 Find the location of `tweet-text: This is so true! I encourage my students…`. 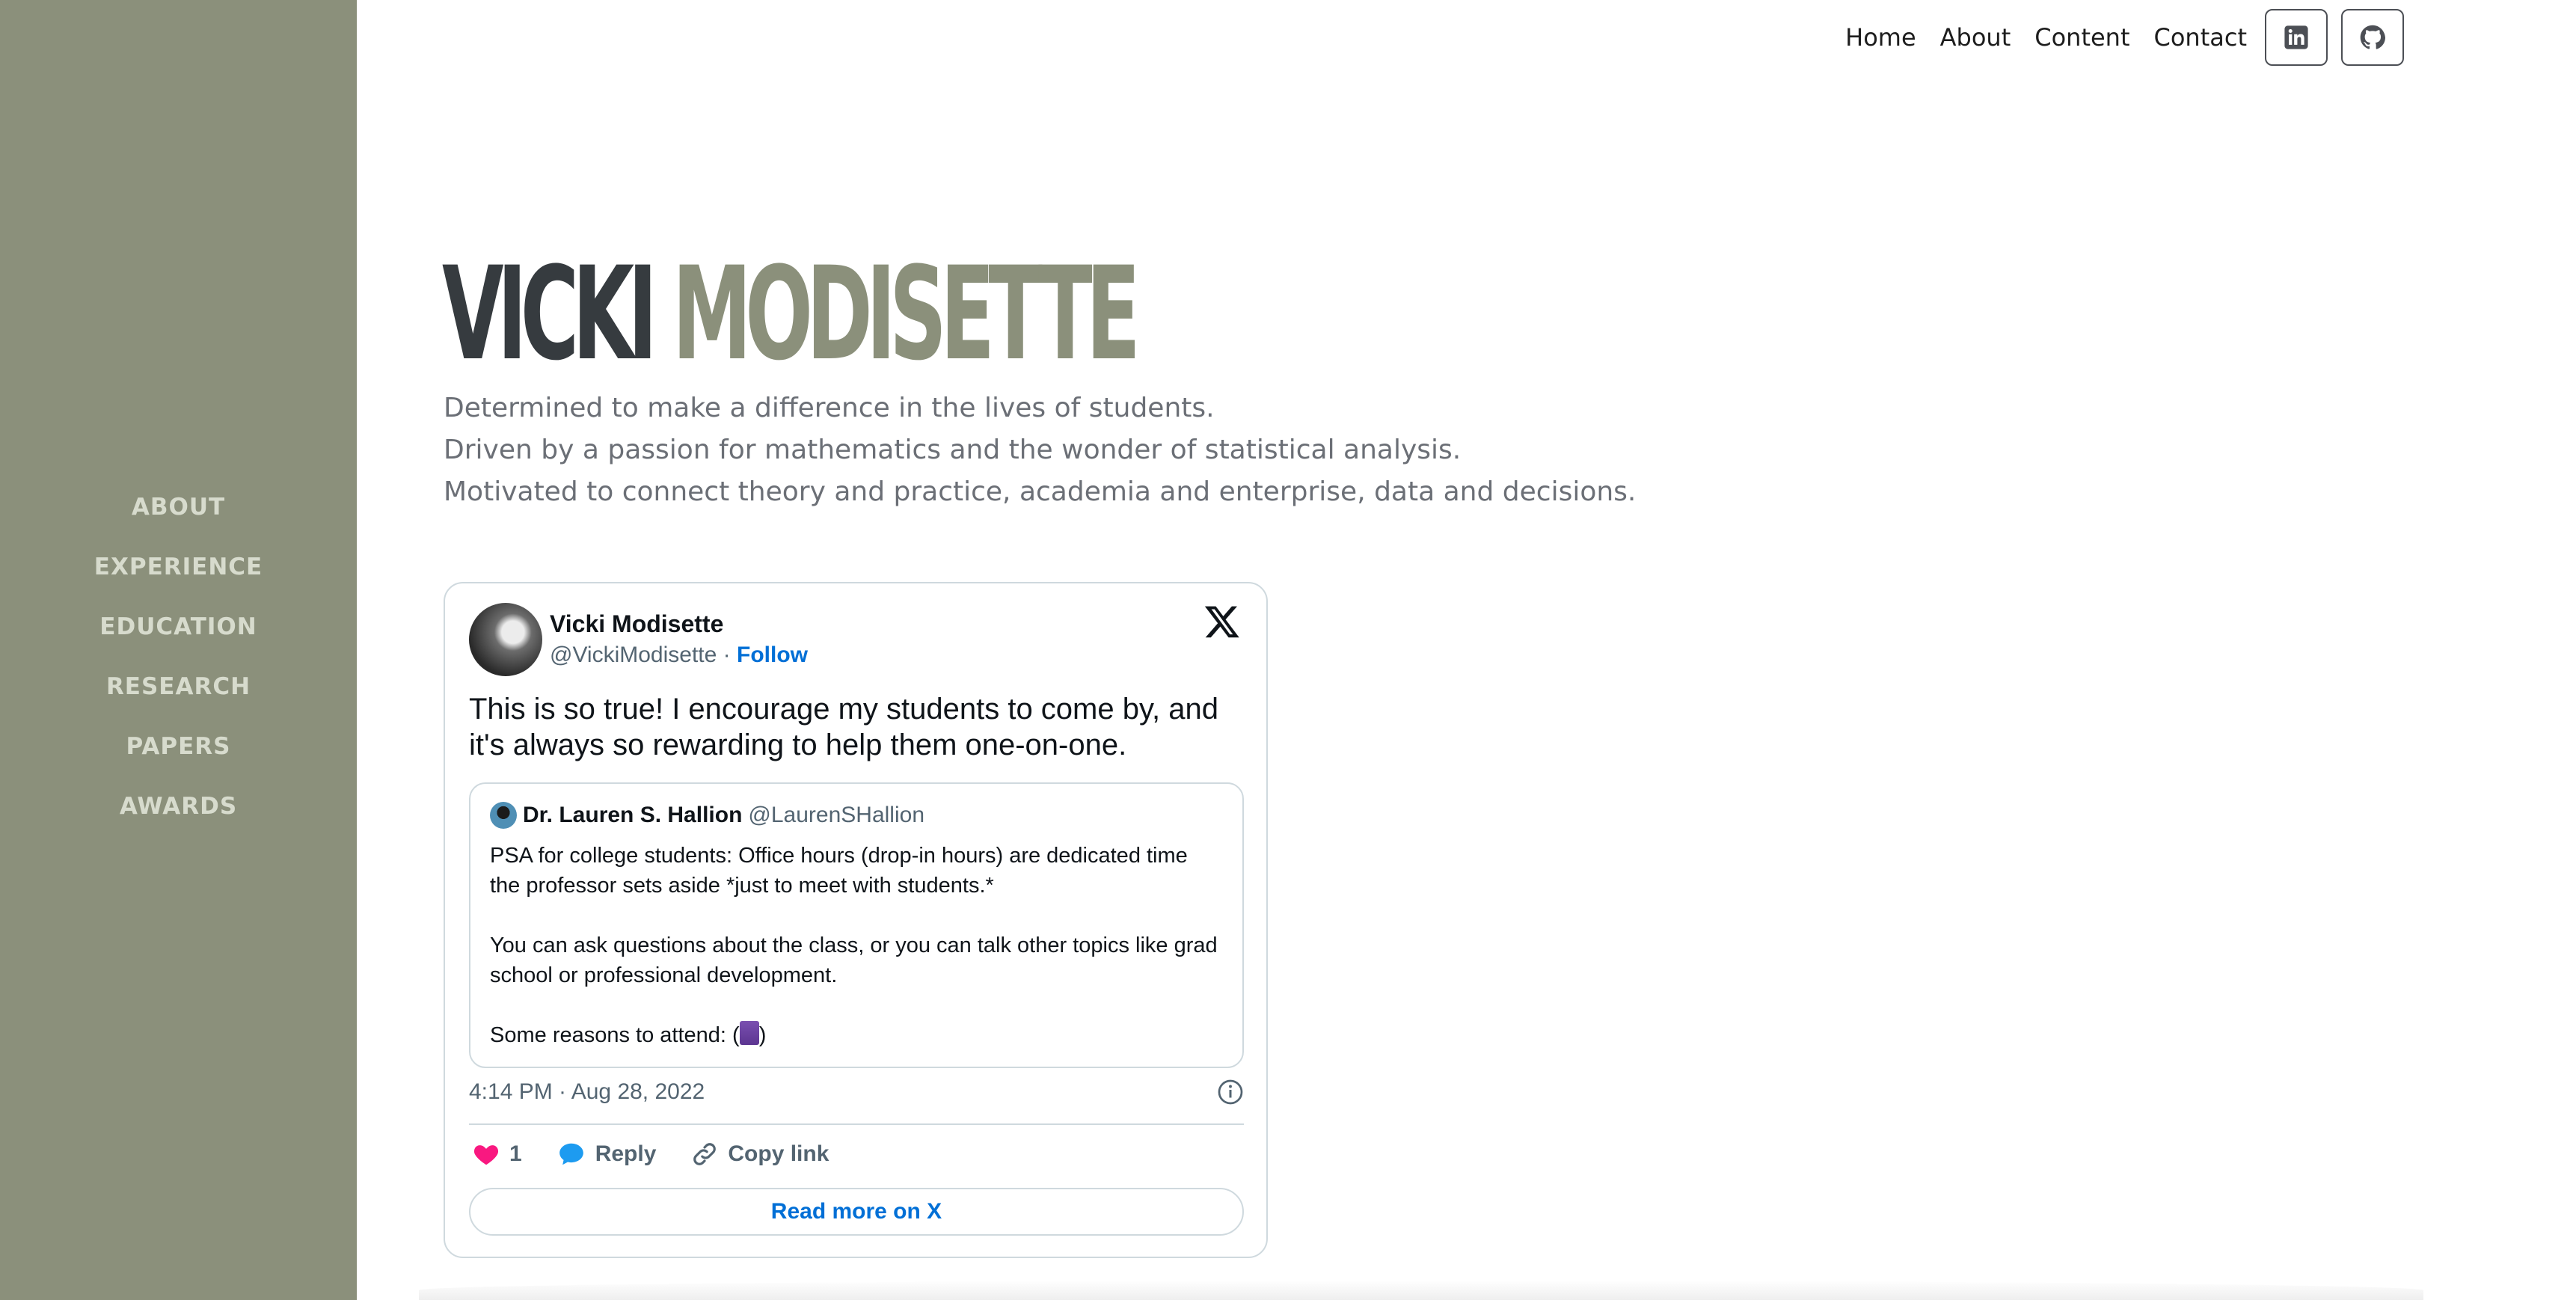

tweet-text: This is so true! I encourage my students… is located at coordinates (843, 727).